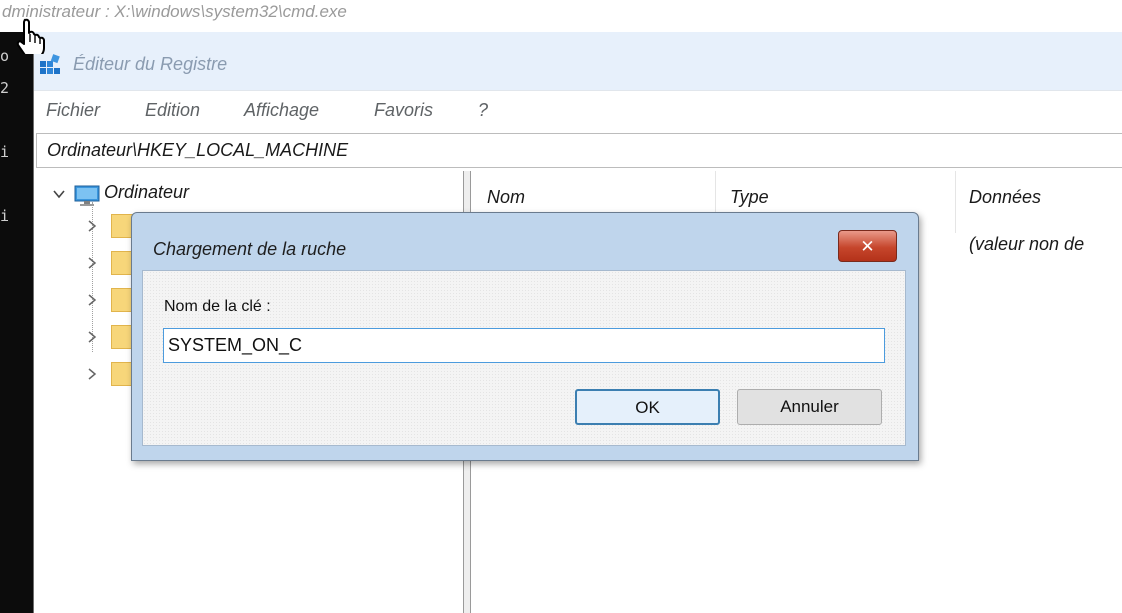 The width and height of the screenshot is (1122, 613). I want to click on tree-root-label: Ordinateur, so click(147, 192).